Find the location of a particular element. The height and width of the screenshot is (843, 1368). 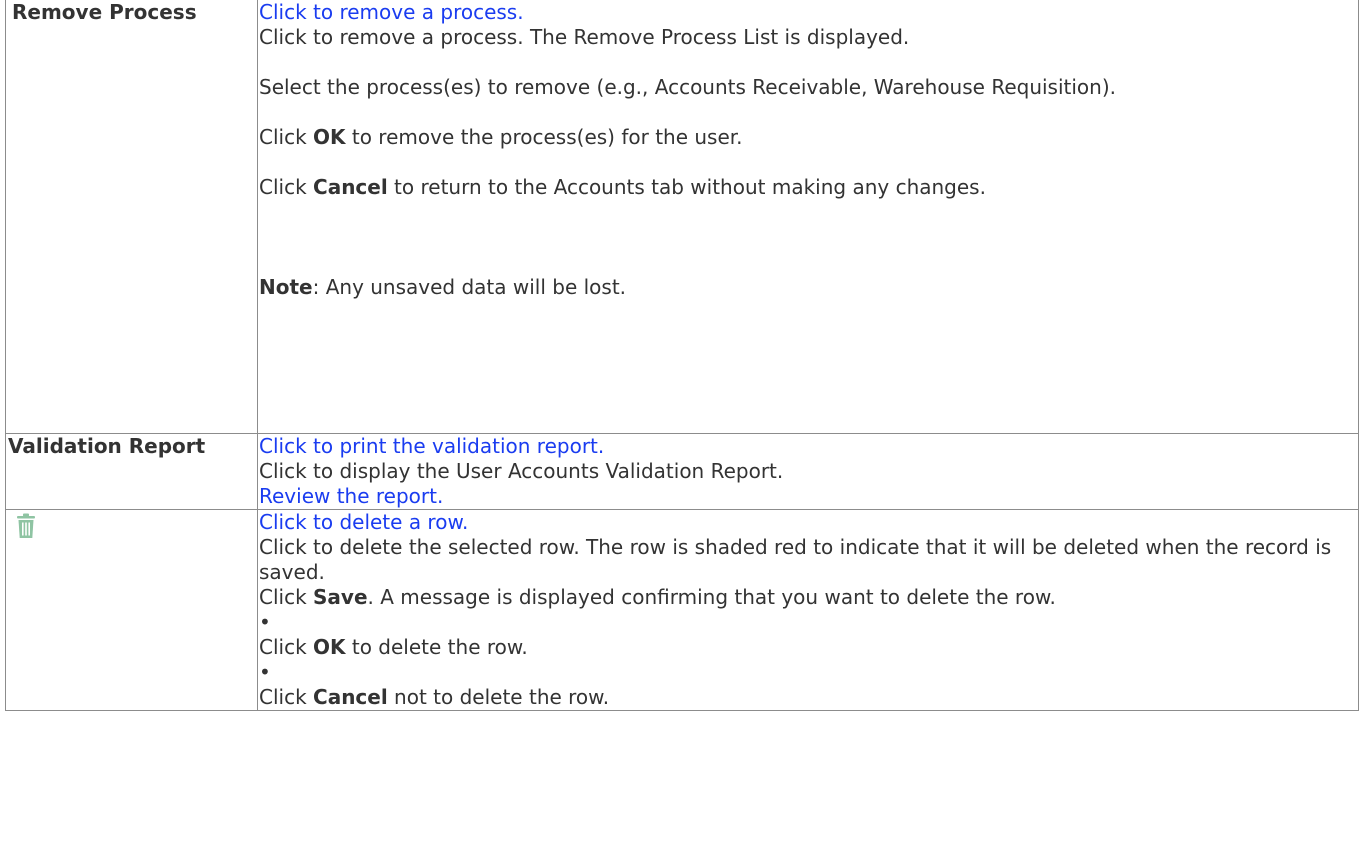

text-remove-process-note: Note: Any unsaved data will be lost. is located at coordinates (443, 287).